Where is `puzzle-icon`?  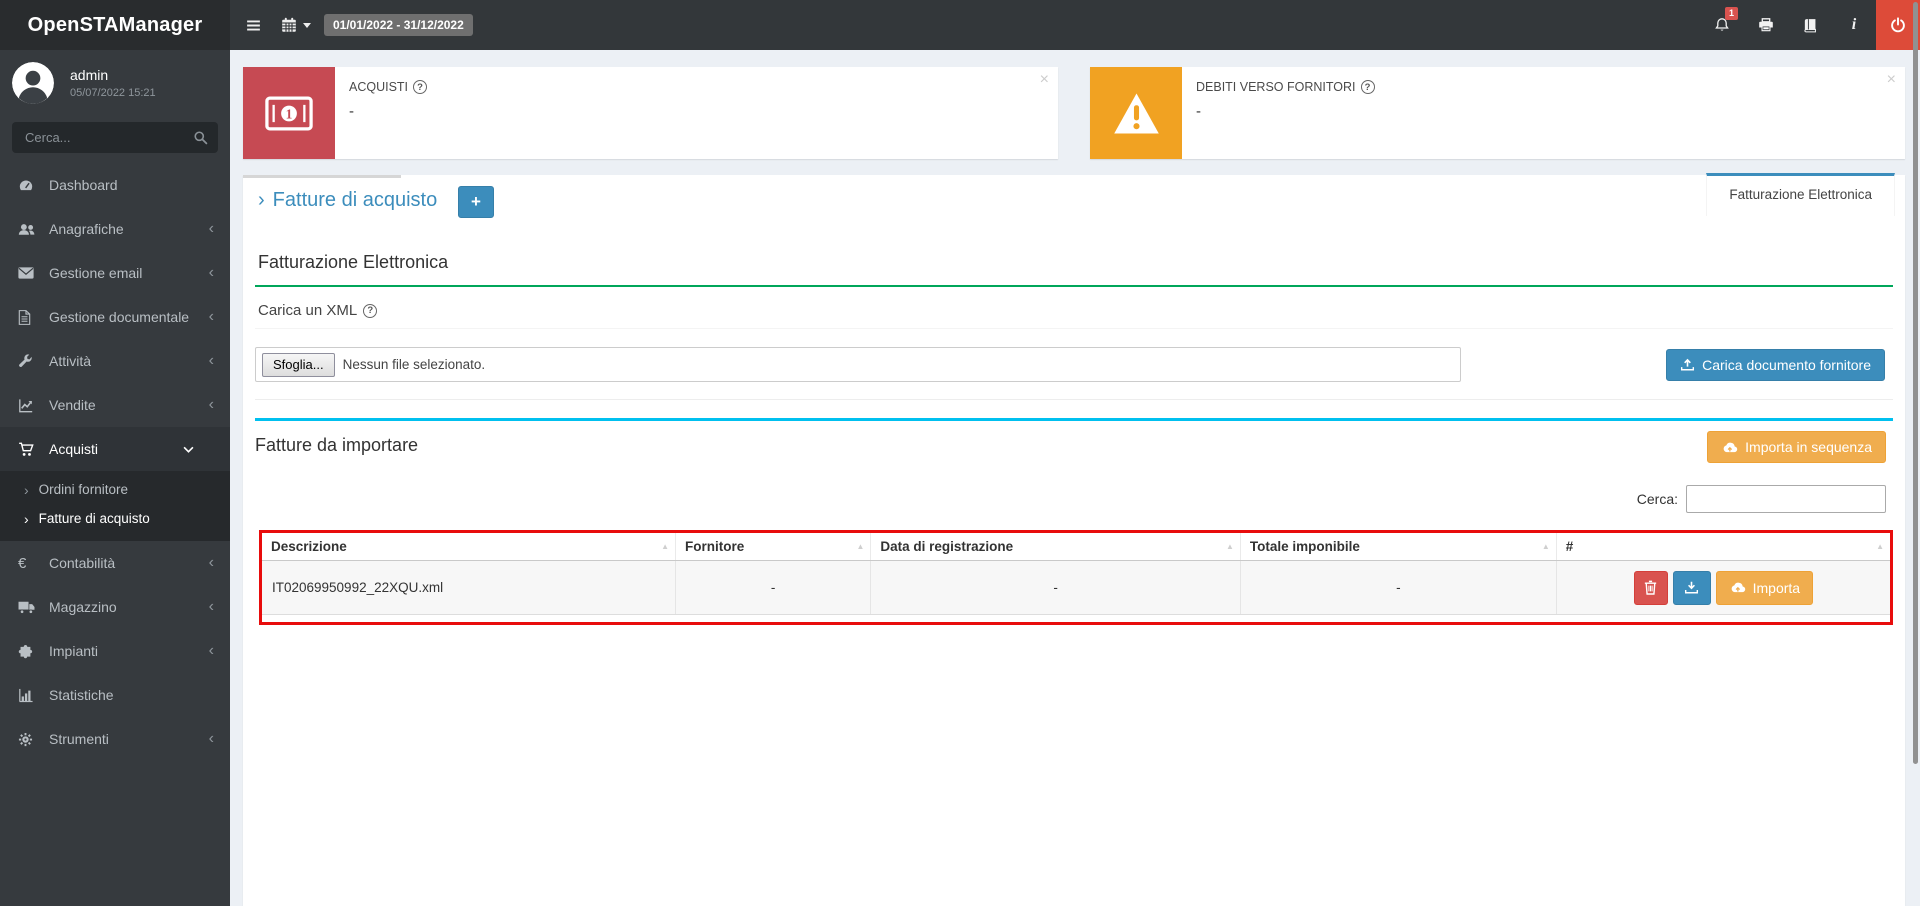 puzzle-icon is located at coordinates (30, 651).